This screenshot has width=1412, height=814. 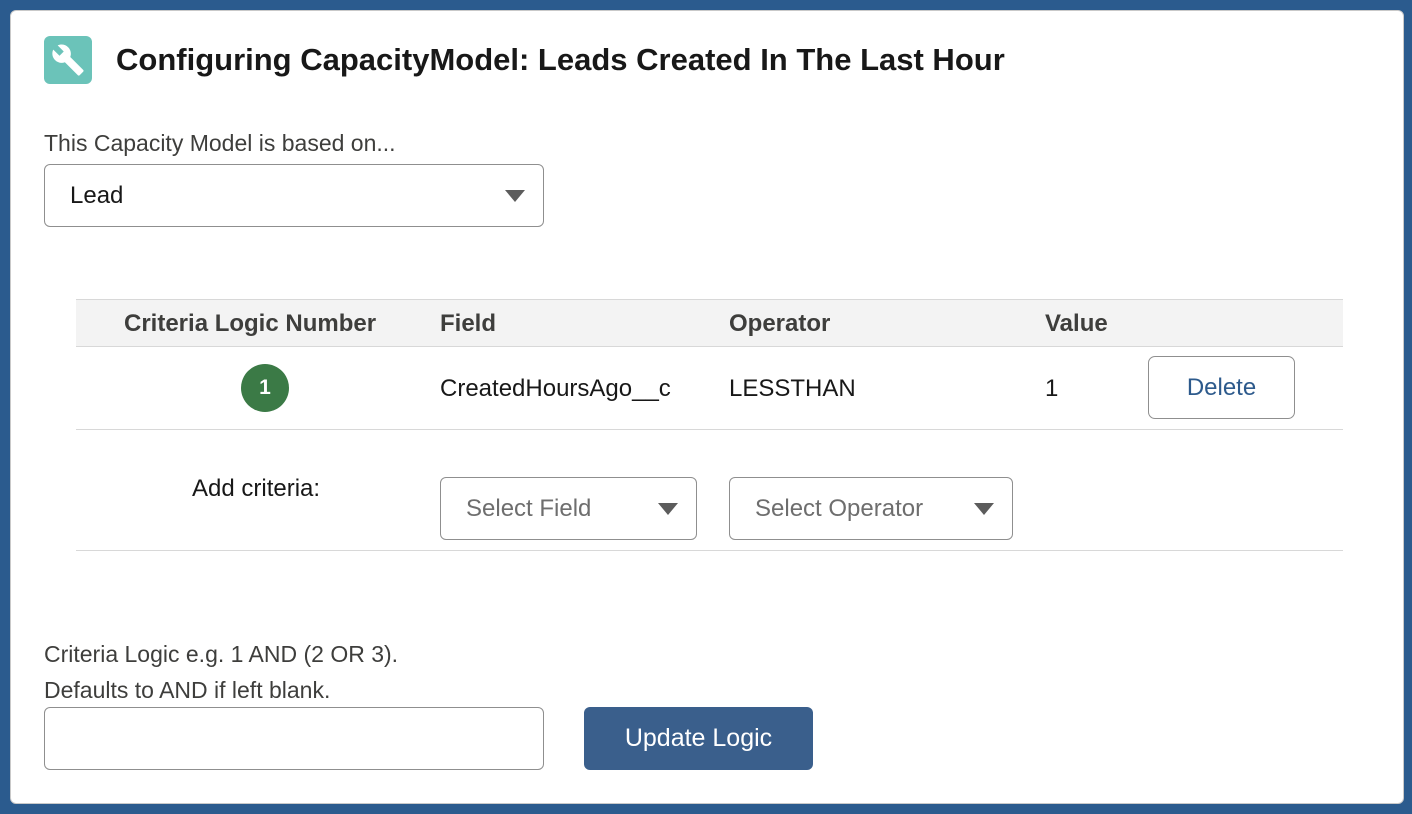 I want to click on wrench-icon, so click(x=68, y=60).